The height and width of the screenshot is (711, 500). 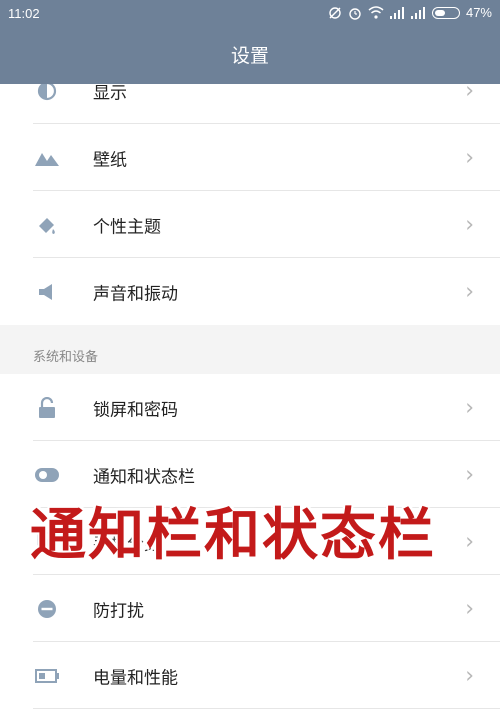 I want to click on settings-item-label: 电量和性能, so click(x=135, y=678).